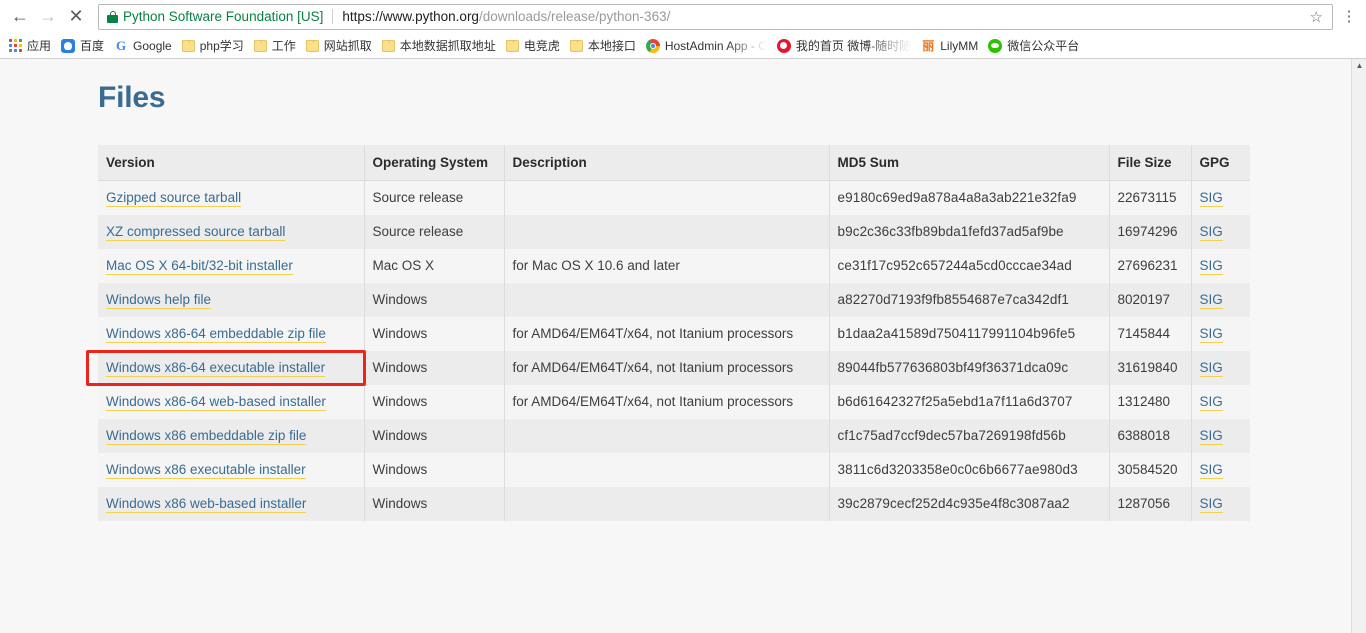 This screenshot has width=1366, height=633. Describe the element at coordinates (206, 470) in the screenshot. I see `version-download-link: Windows x86 executable installer` at that location.